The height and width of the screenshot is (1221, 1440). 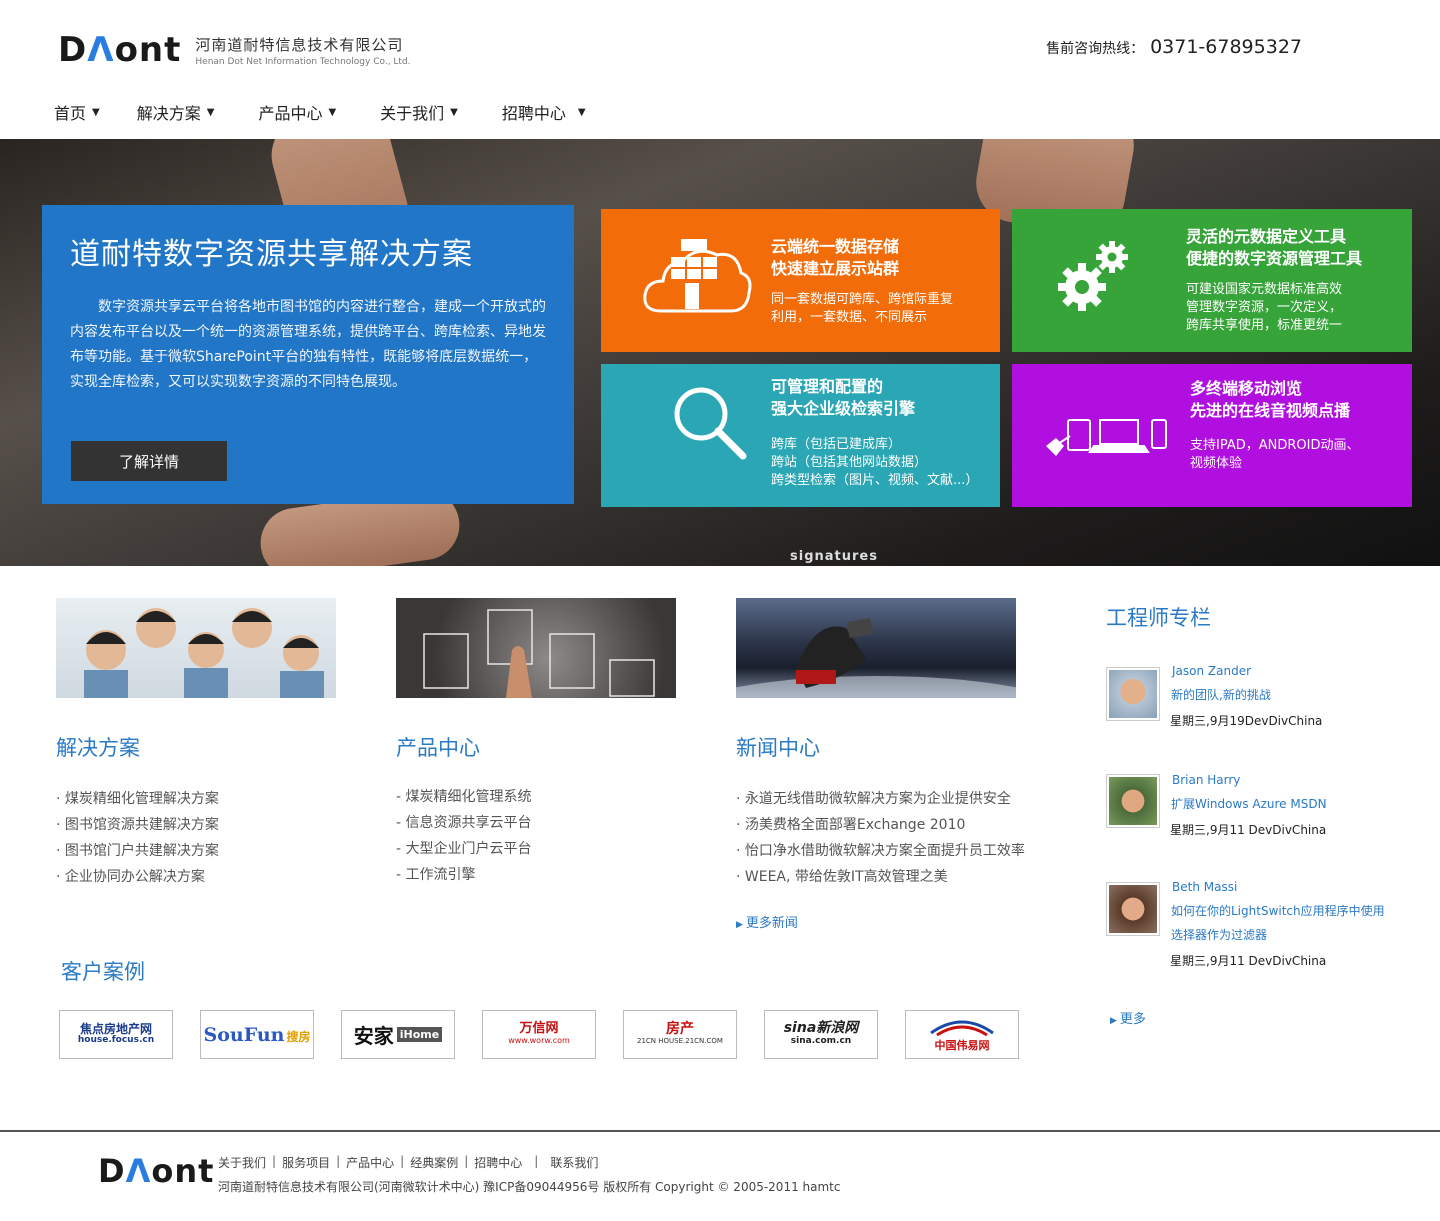 I want to click on learn-more-button: 了解详情, so click(x=149, y=461).